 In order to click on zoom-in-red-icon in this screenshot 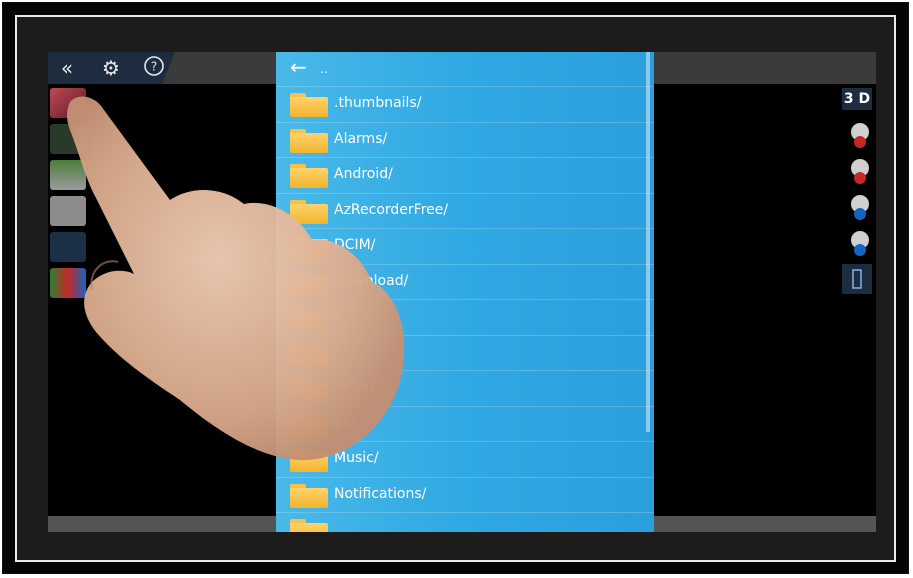, I will do `click(857, 171)`.